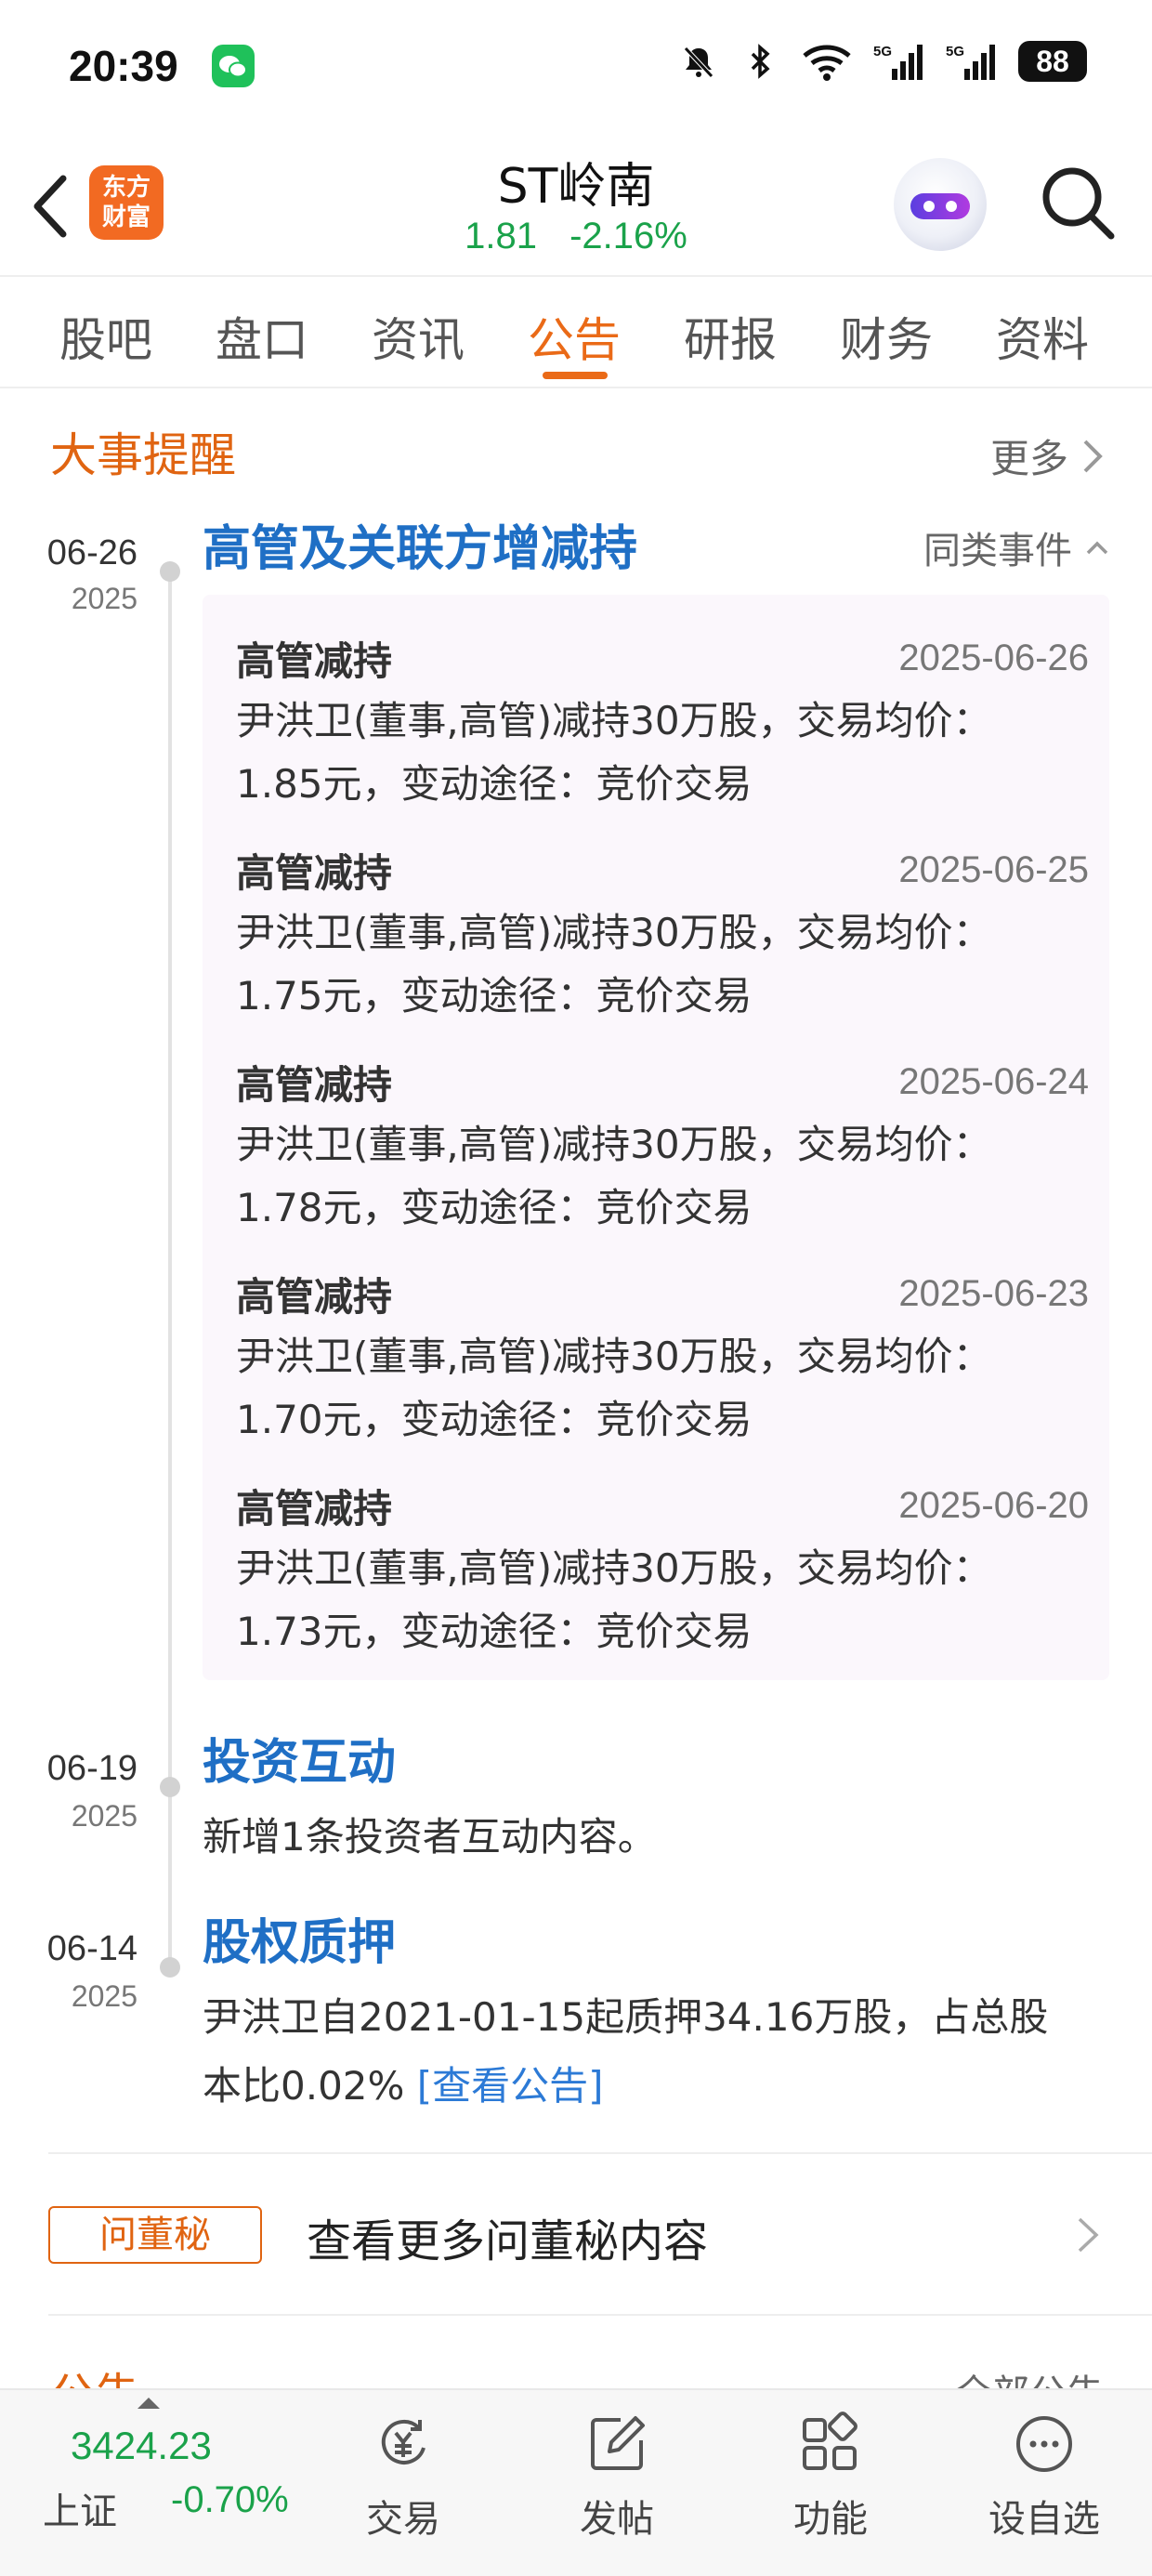 Image resolution: width=1152 pixels, height=2576 pixels. Describe the element at coordinates (574, 336) in the screenshot. I see `tab-announcements: 公告` at that location.